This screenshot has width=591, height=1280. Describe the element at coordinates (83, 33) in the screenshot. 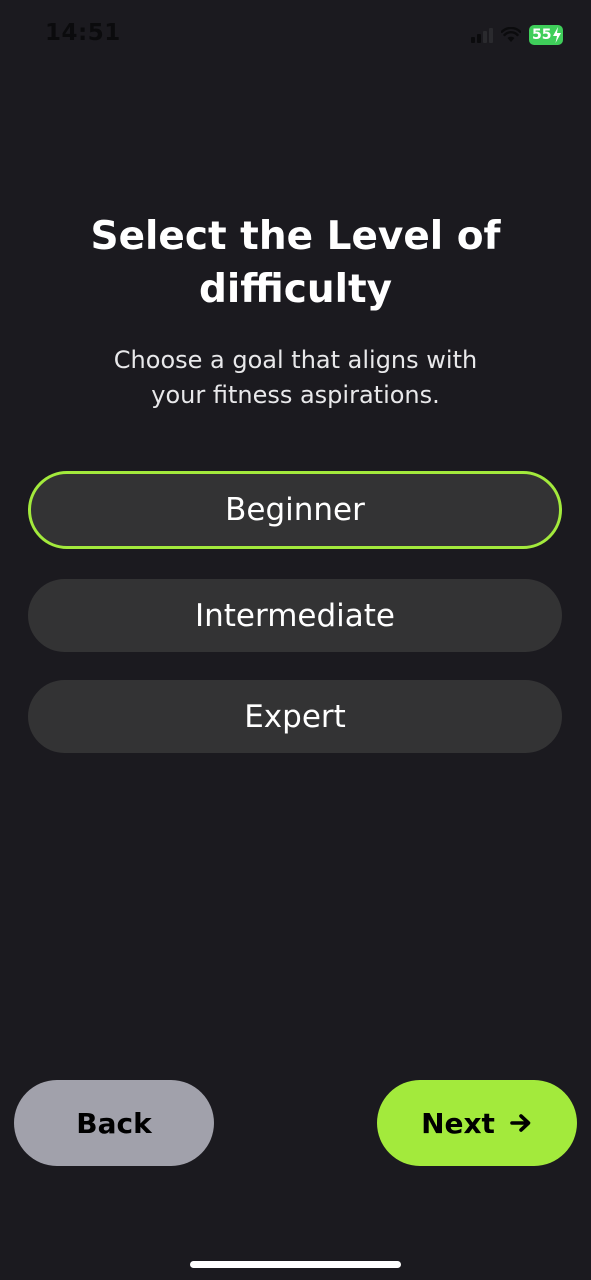

I see `status-time: 14:51` at that location.